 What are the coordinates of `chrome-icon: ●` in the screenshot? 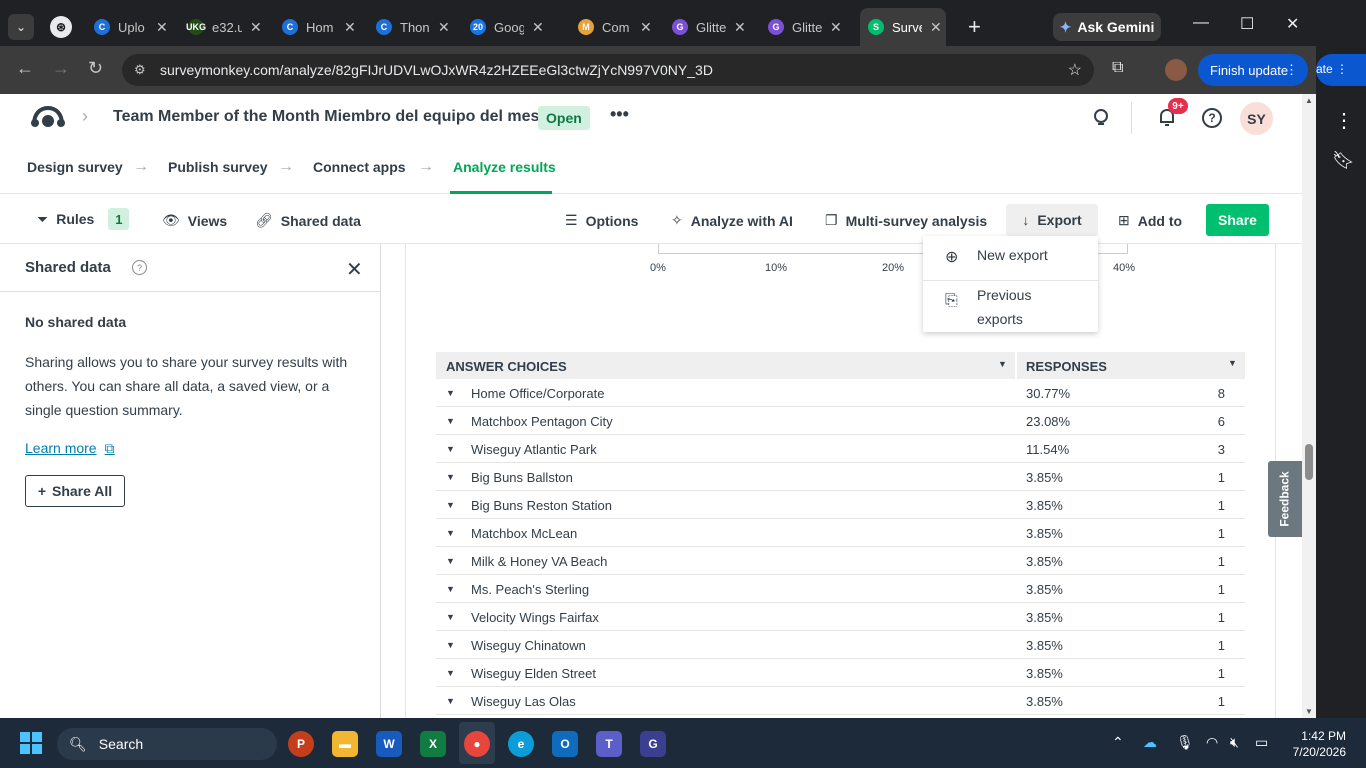 It's located at (477, 744).